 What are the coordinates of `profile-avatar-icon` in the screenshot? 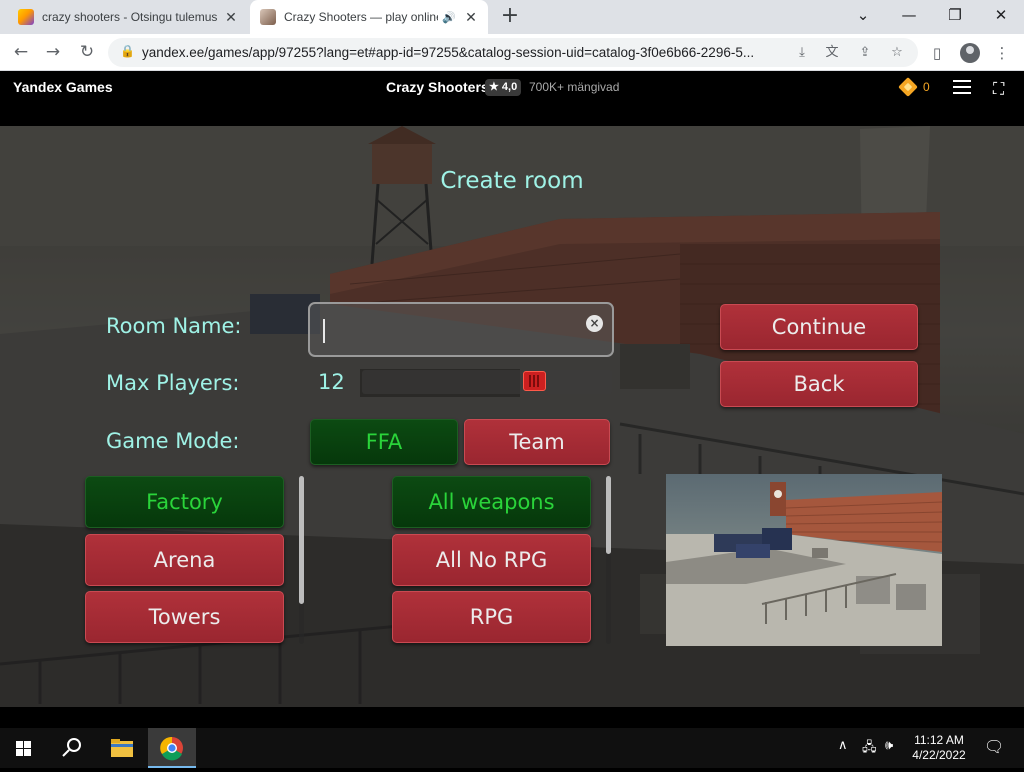 It's located at (970, 53).